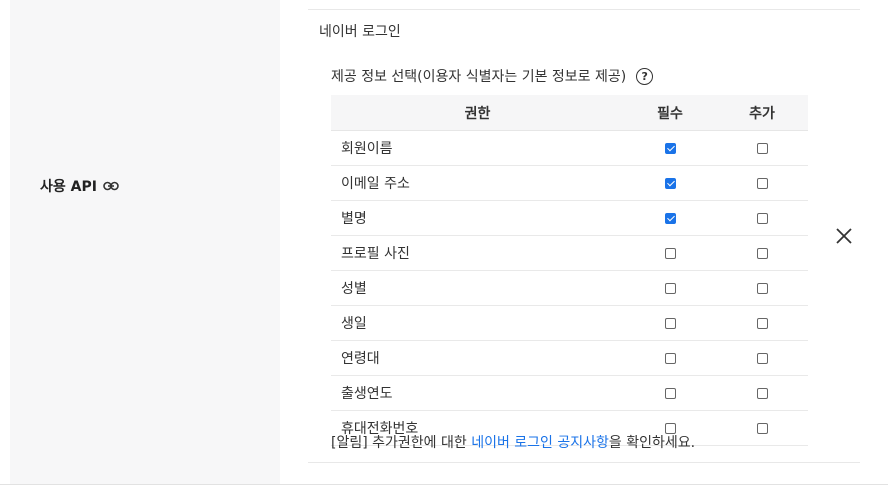  I want to click on permission-name: 성별, so click(477, 288).